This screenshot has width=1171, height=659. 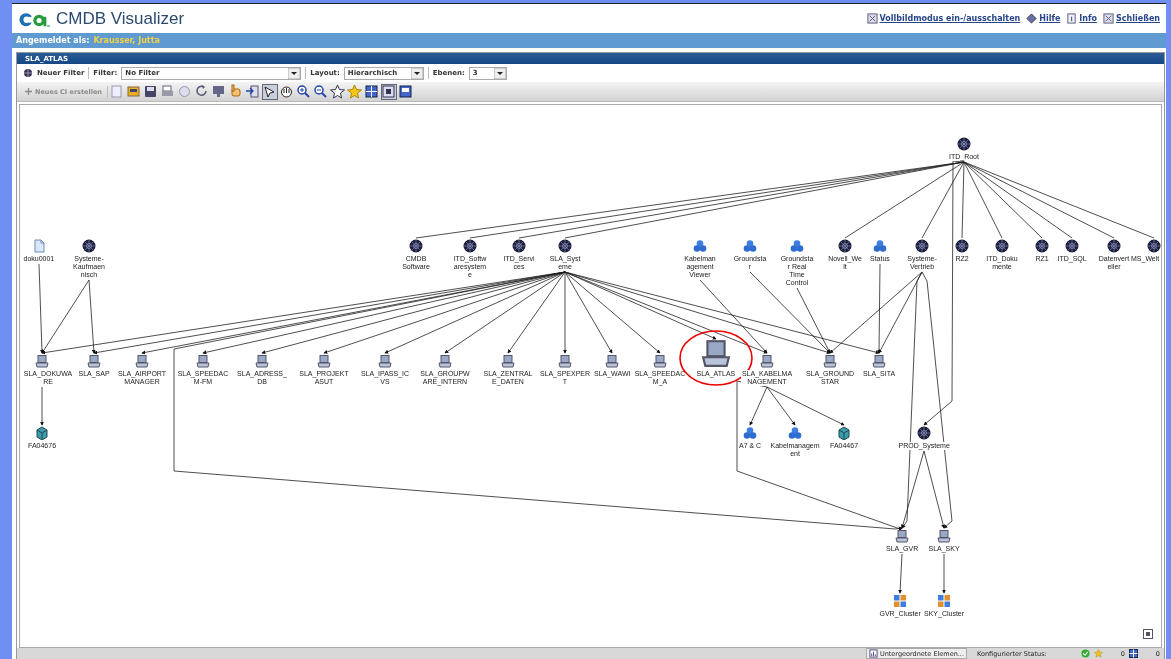 I want to click on header-link: Vollbildmodus ein-/ausschalten, so click(x=950, y=18).